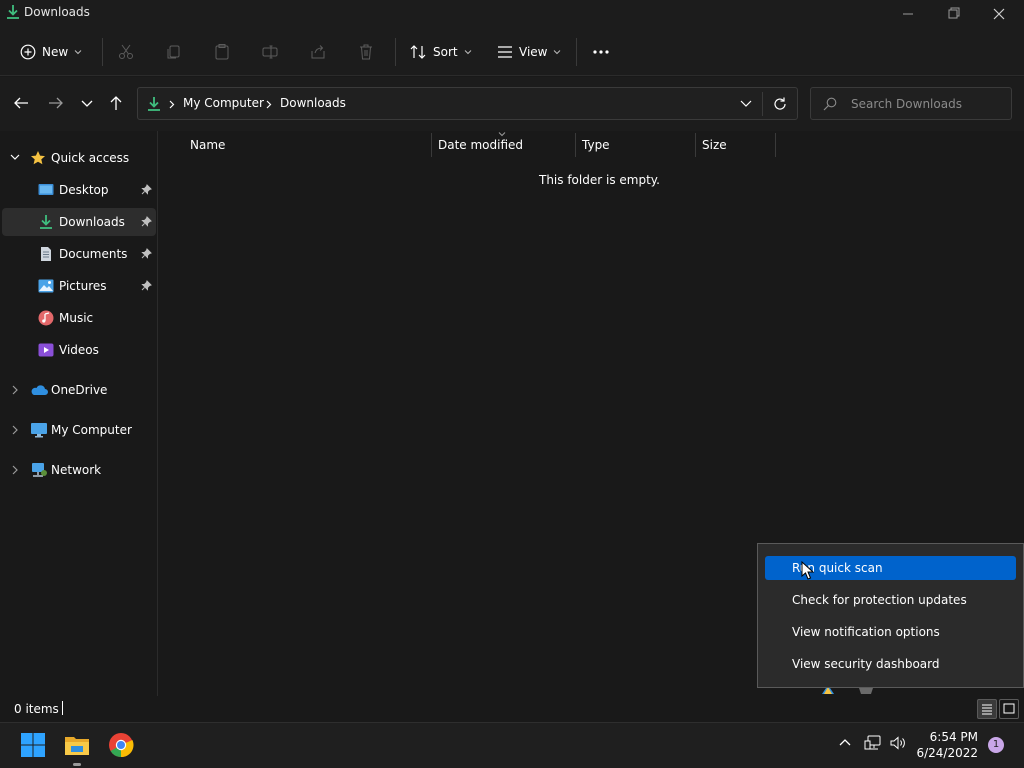  Describe the element at coordinates (996, 745) in the screenshot. I see `notification-badge: 1` at that location.